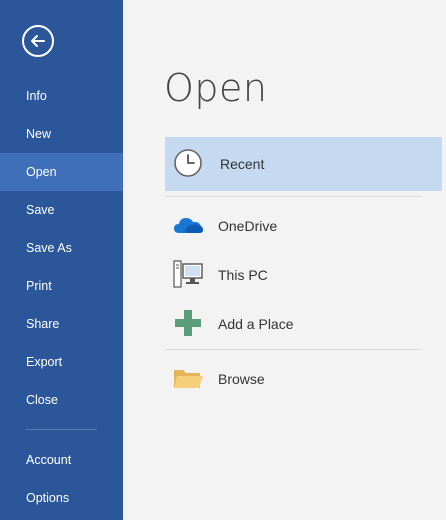 This screenshot has height=520, width=446. Describe the element at coordinates (61, 248) in the screenshot. I see `nav-item-save-as: Save As` at that location.